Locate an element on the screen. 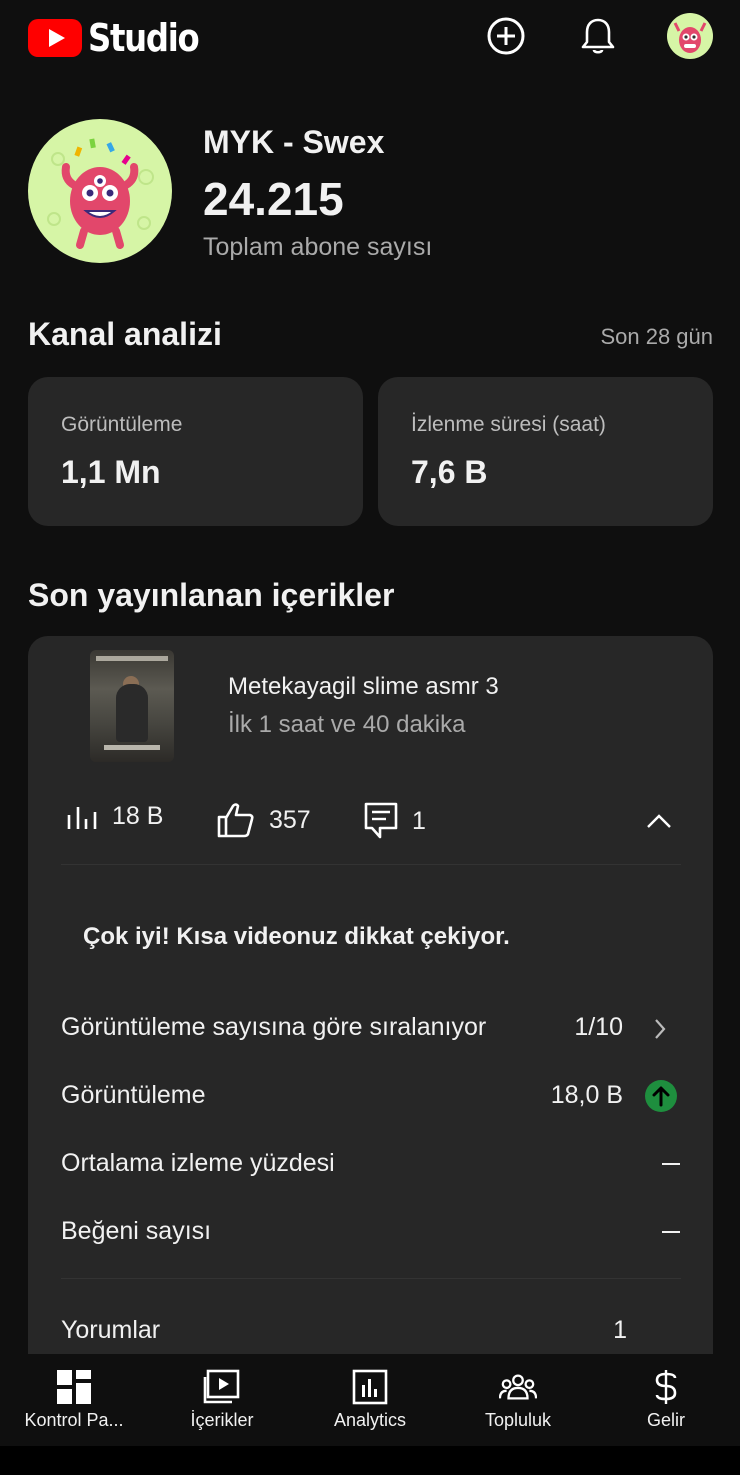  stat-value: 1,1 Mn is located at coordinates (111, 472).